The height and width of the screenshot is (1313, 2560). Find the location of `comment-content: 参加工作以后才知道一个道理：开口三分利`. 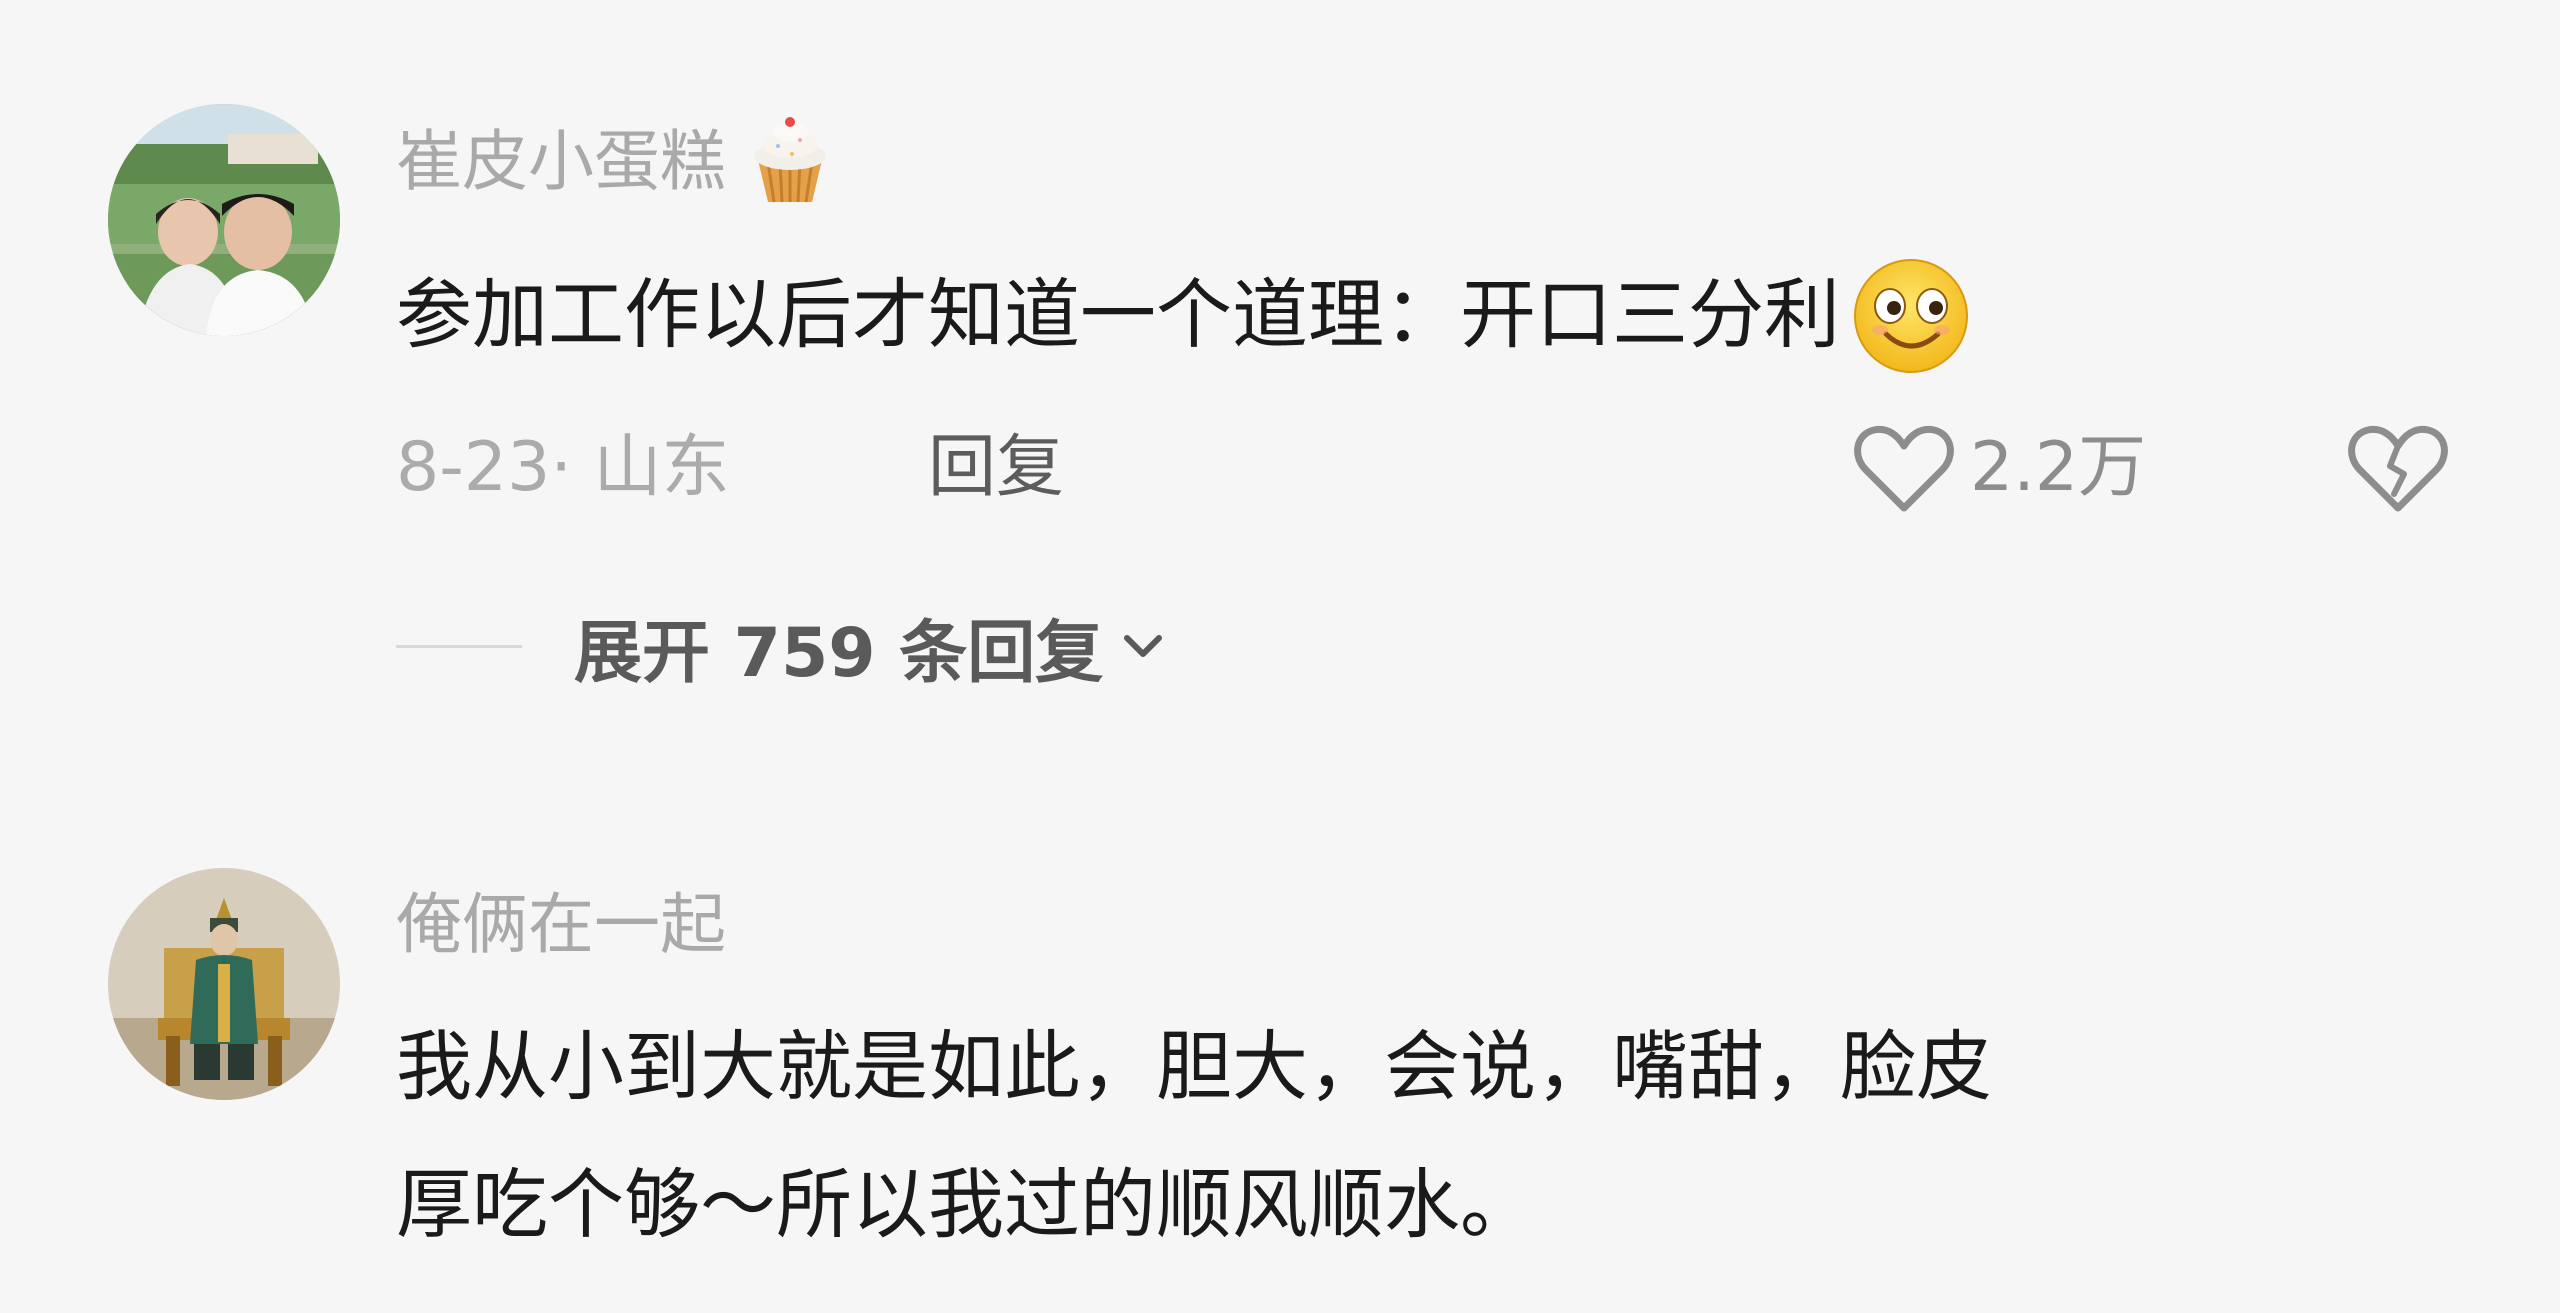

comment-content: 参加工作以后才知道一个道理：开口三分利 is located at coordinates (1186, 315).